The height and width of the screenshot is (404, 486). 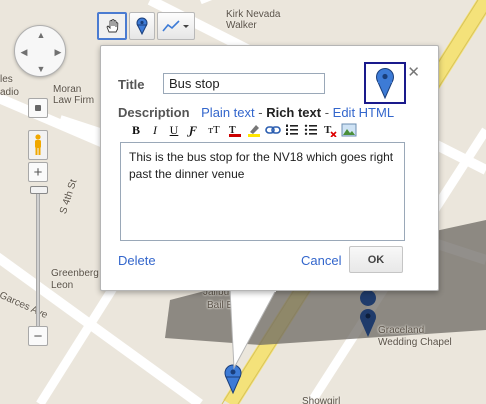 I want to click on ok-button: OK, so click(x=376, y=259).